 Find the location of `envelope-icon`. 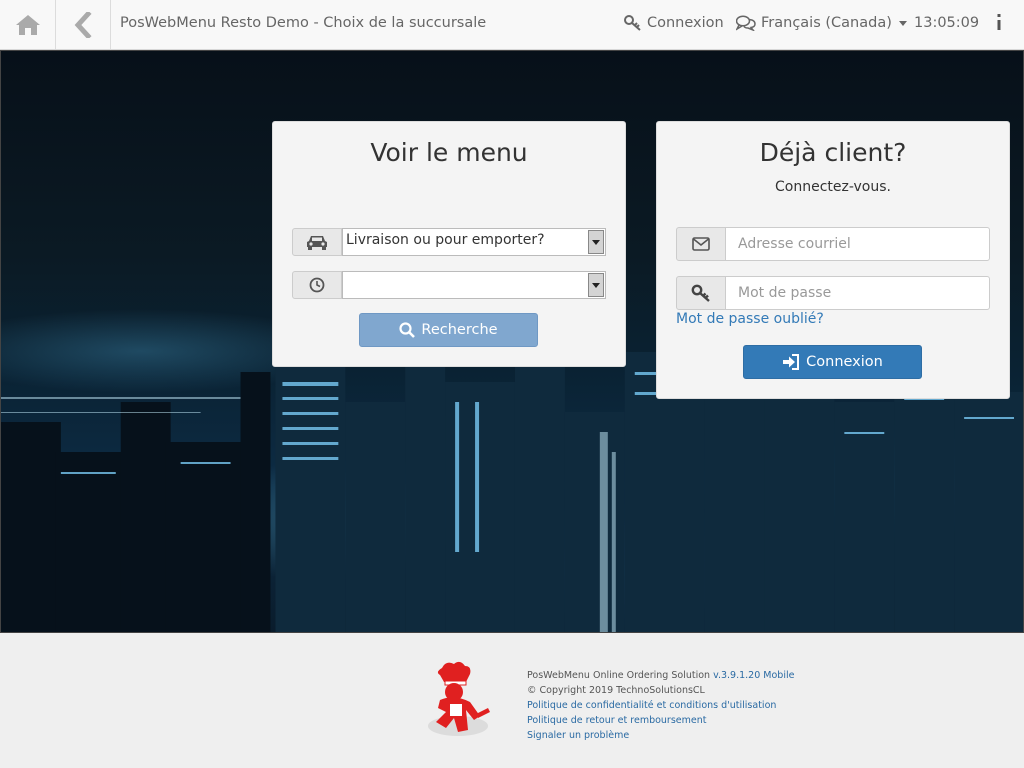

envelope-icon is located at coordinates (701, 244).